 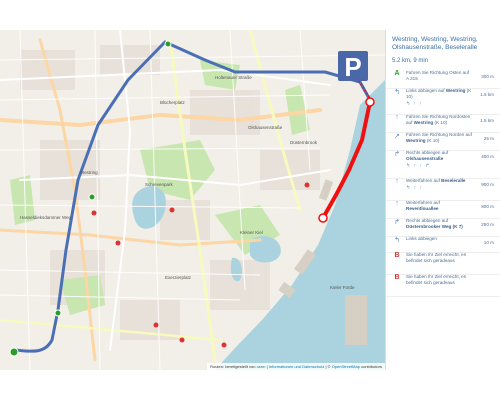 What do you see at coordinates (439, 134) in the screenshot?
I see `step-text: Fahren Sie Richtung Norden auf` at bounding box center [439, 134].